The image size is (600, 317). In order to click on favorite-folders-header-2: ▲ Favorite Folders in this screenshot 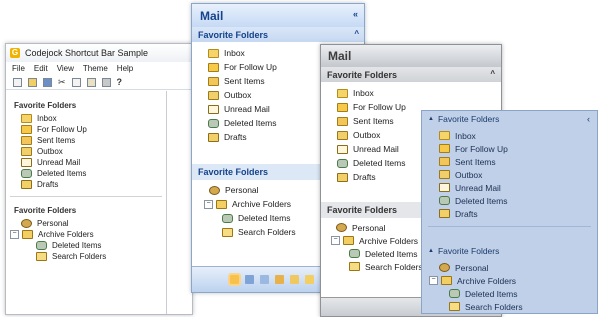, I will do `click(509, 251)`.